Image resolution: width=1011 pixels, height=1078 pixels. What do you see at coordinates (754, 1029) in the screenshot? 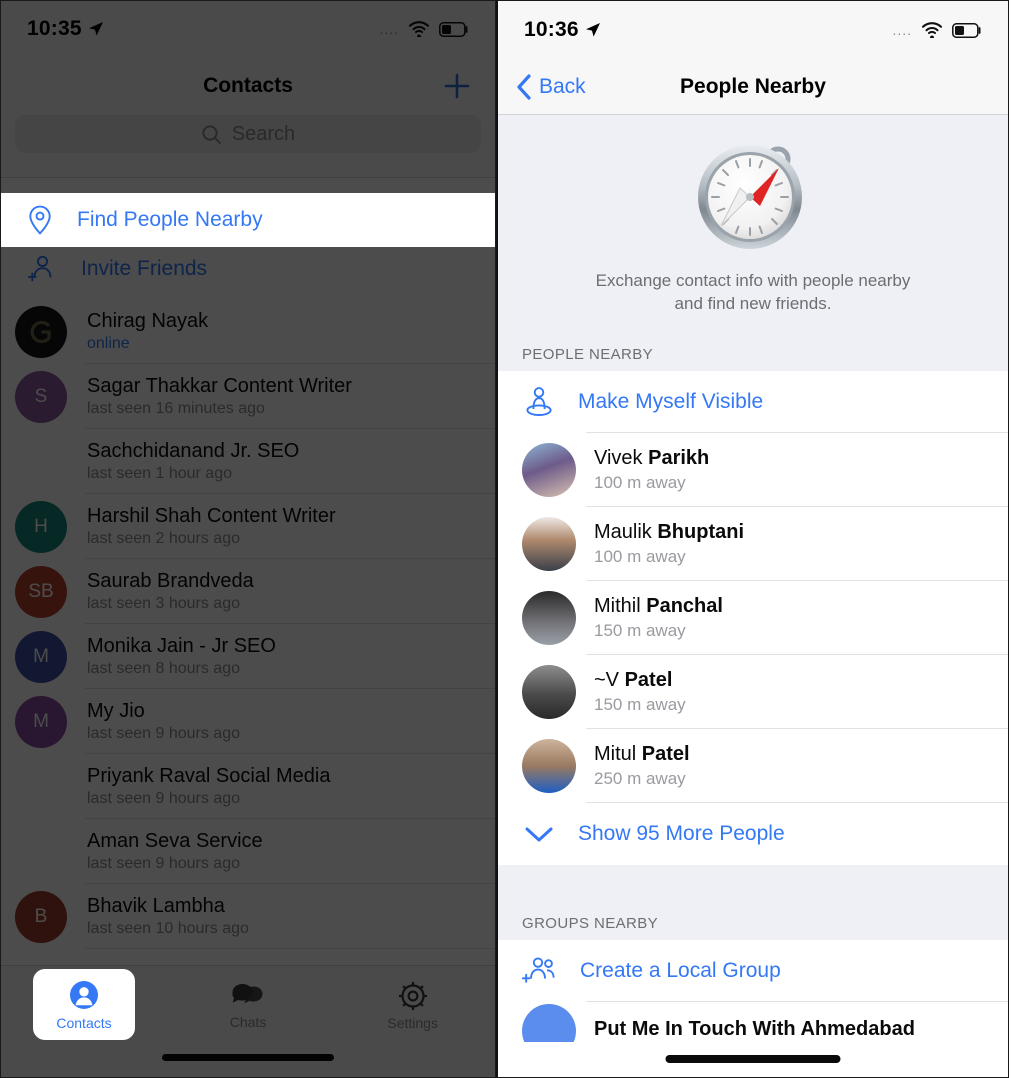
I see `group-name: Put Me In Touch With Ahmedabad` at bounding box center [754, 1029].